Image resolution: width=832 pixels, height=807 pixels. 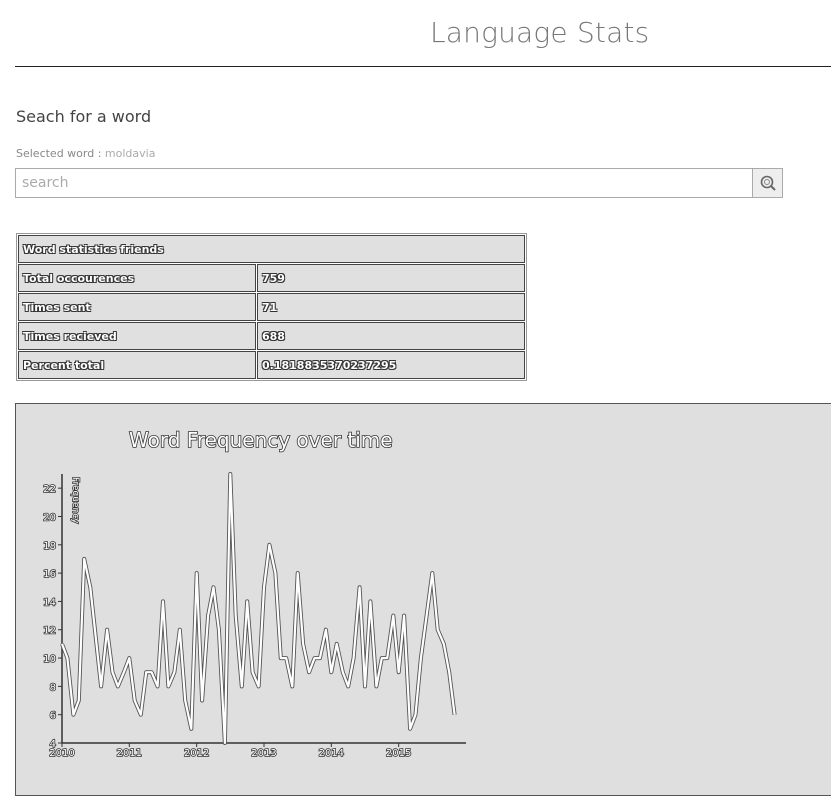 I want to click on selected-word-line: Selected word : moldavia, so click(x=85, y=153).